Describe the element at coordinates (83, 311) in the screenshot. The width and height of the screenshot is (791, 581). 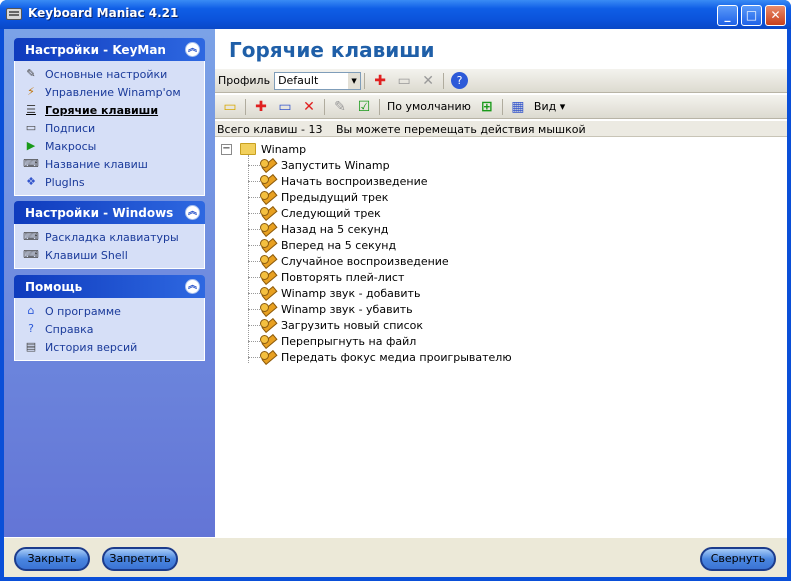
I see `sidebar-item-label: О программе` at that location.